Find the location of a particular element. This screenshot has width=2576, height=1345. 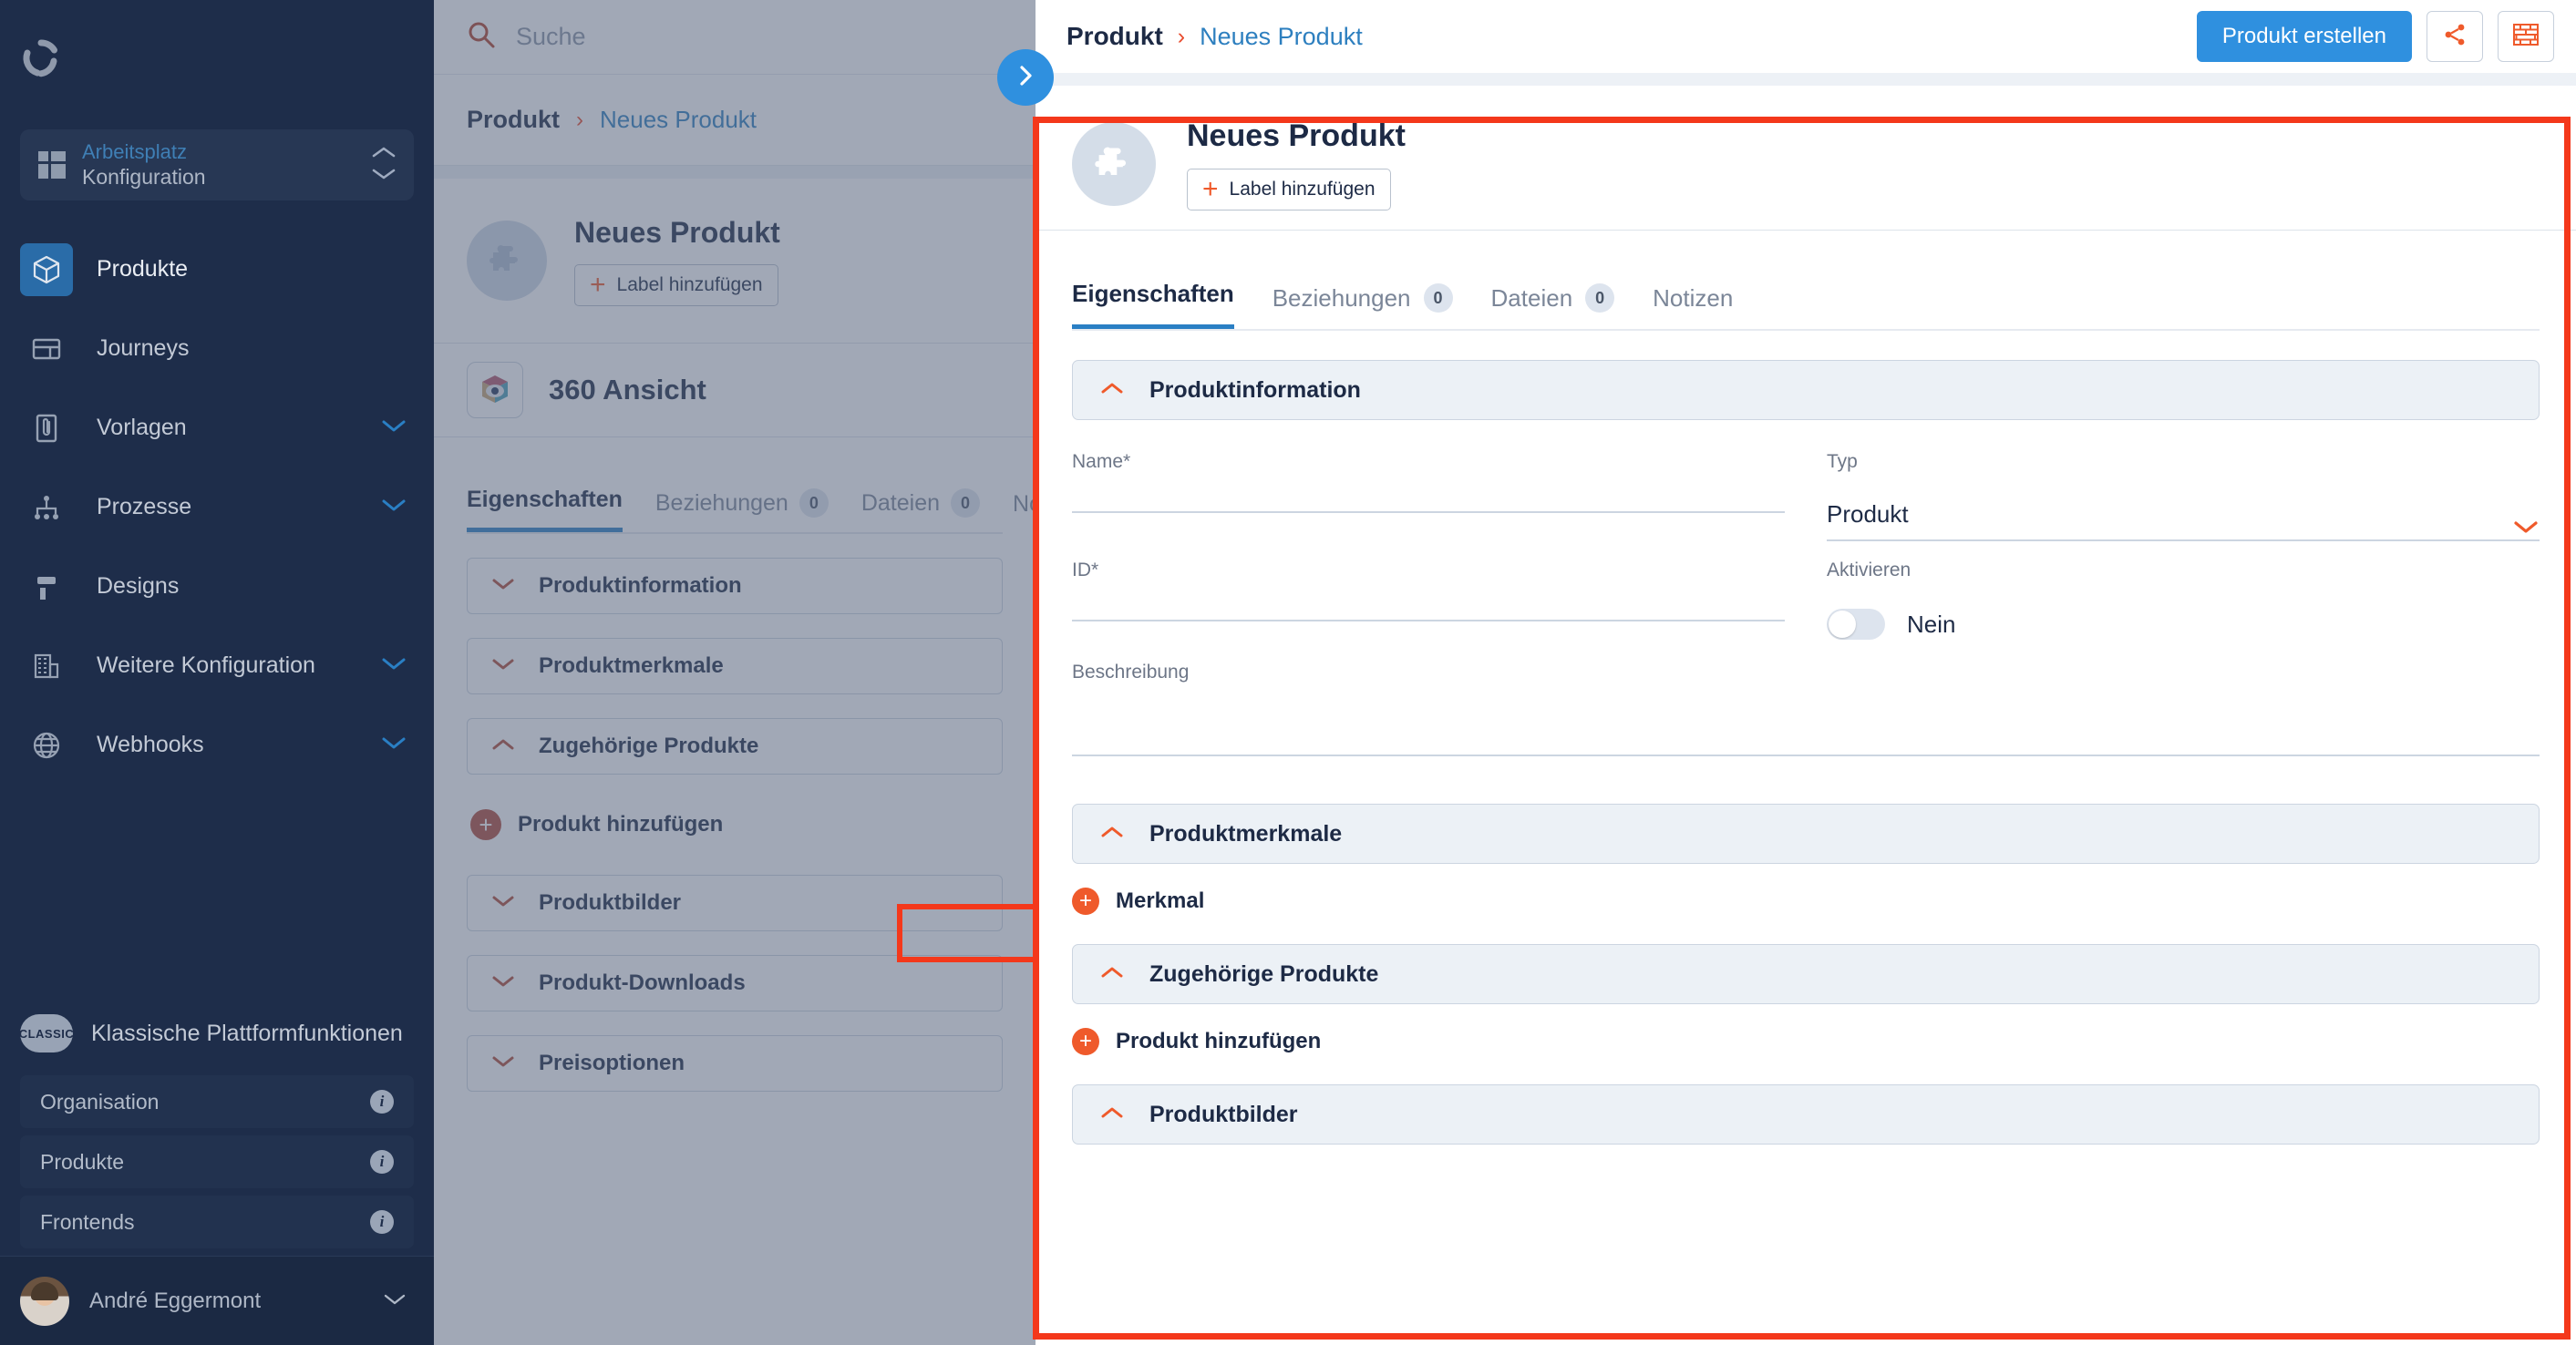

typ-select: Produkt is located at coordinates (2183, 519).